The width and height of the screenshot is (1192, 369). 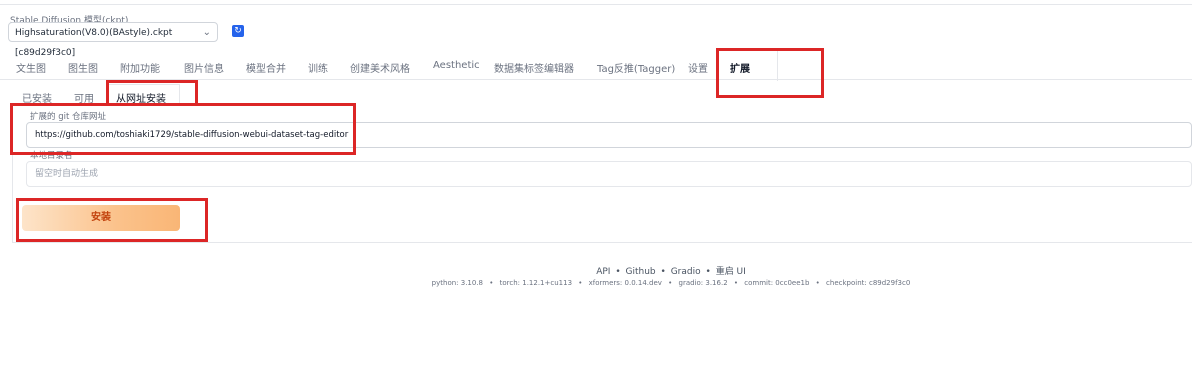 What do you see at coordinates (238, 31) in the screenshot?
I see `refresh-icon: ↻` at bounding box center [238, 31].